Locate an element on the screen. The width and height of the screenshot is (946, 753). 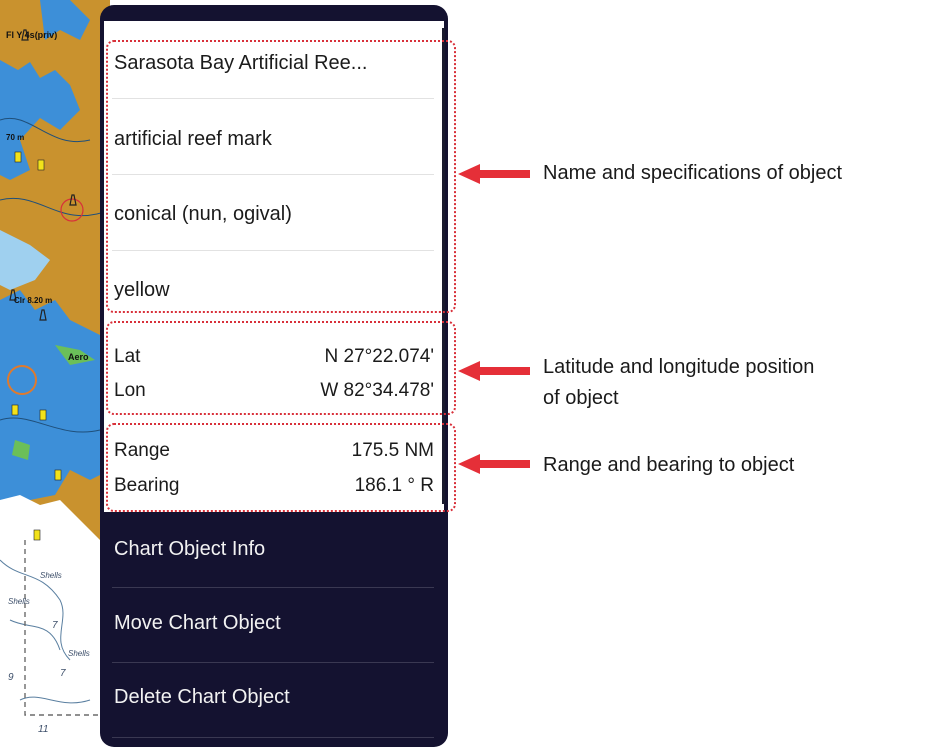
chart-sounding: 9 is located at coordinates (11, 677).